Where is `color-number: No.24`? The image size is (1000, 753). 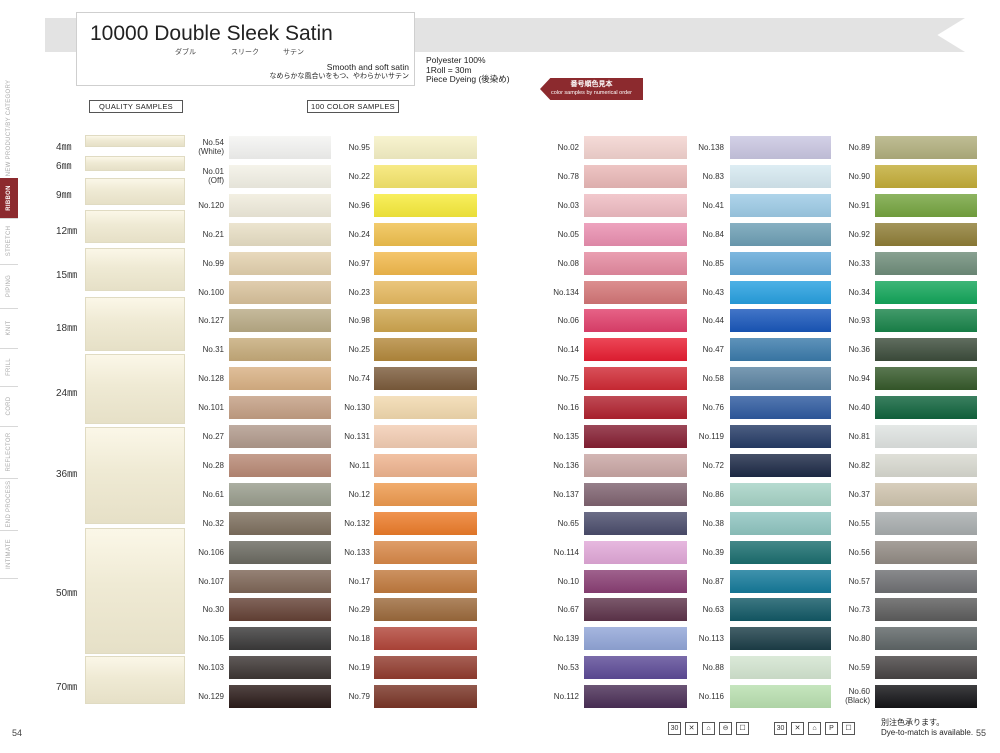
color-number: No.24 is located at coordinates (359, 234).